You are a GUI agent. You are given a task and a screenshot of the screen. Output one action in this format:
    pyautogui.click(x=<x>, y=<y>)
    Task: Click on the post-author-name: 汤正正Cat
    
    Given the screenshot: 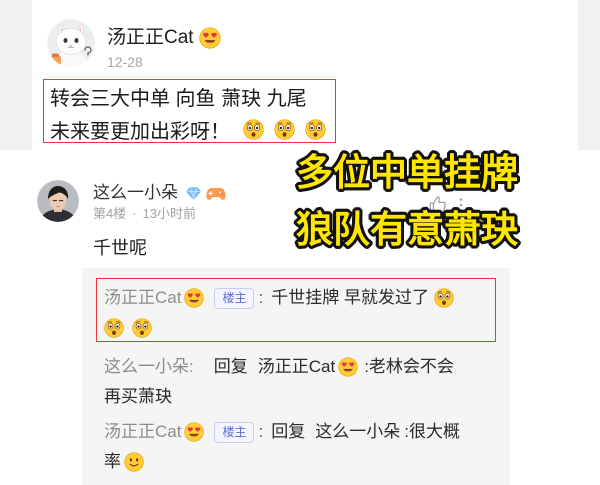 What is the action you would take?
    pyautogui.click(x=150, y=38)
    